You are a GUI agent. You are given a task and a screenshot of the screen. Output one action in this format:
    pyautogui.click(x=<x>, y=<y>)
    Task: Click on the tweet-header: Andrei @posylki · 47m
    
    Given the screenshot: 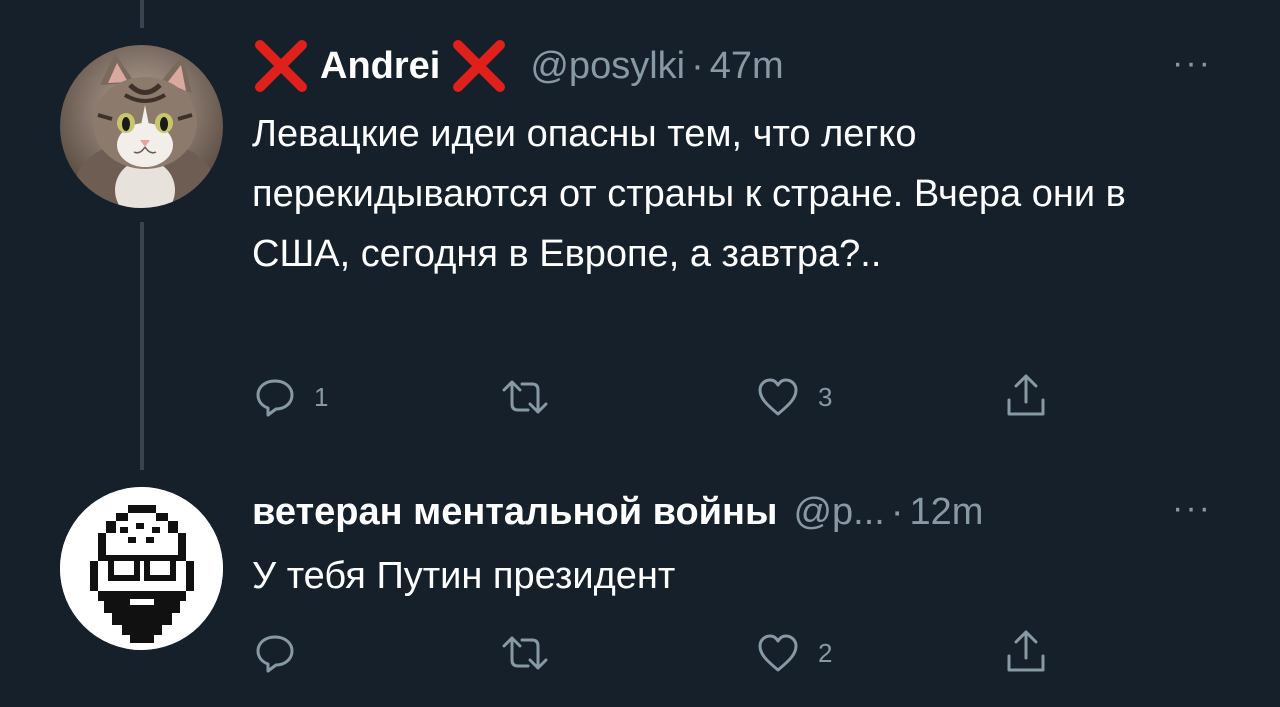 What is the action you would take?
    pyautogui.click(x=518, y=66)
    